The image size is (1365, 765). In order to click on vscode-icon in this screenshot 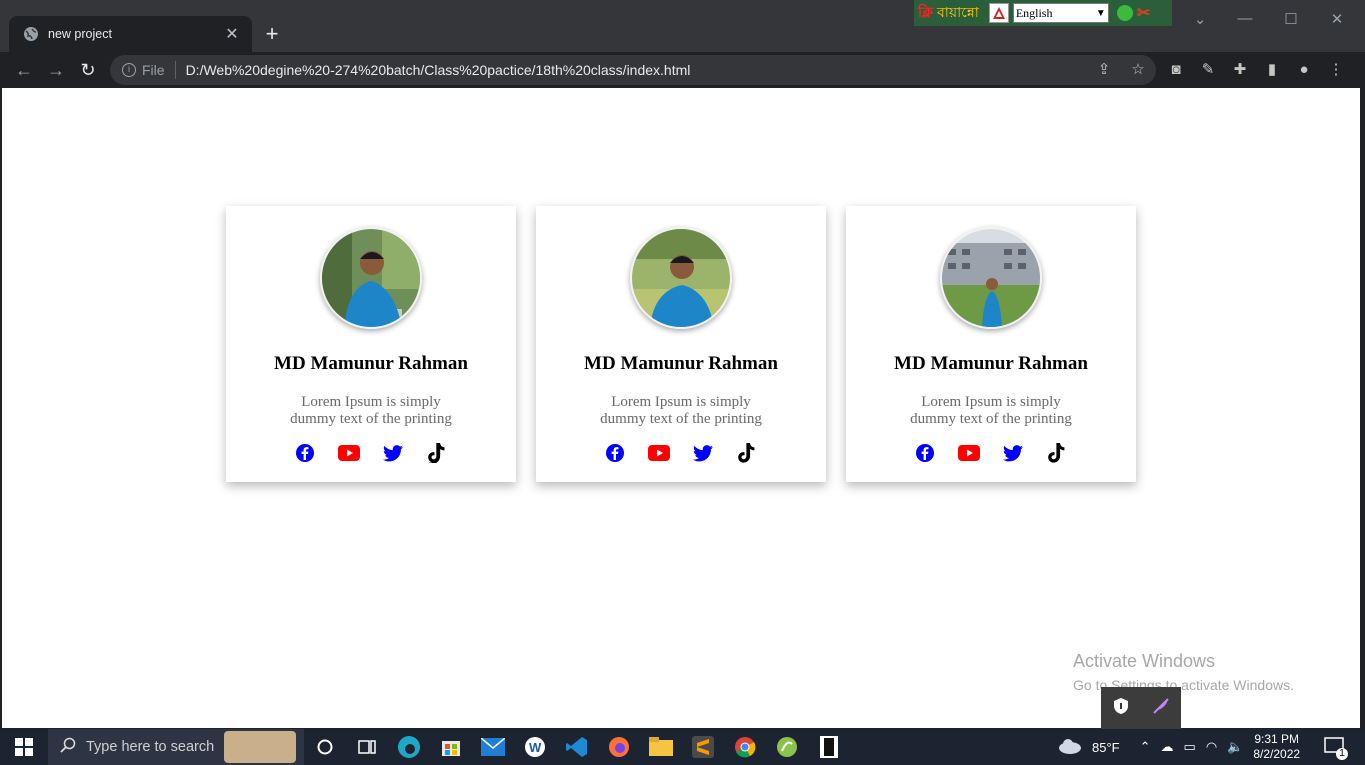, I will do `click(577, 747)`.